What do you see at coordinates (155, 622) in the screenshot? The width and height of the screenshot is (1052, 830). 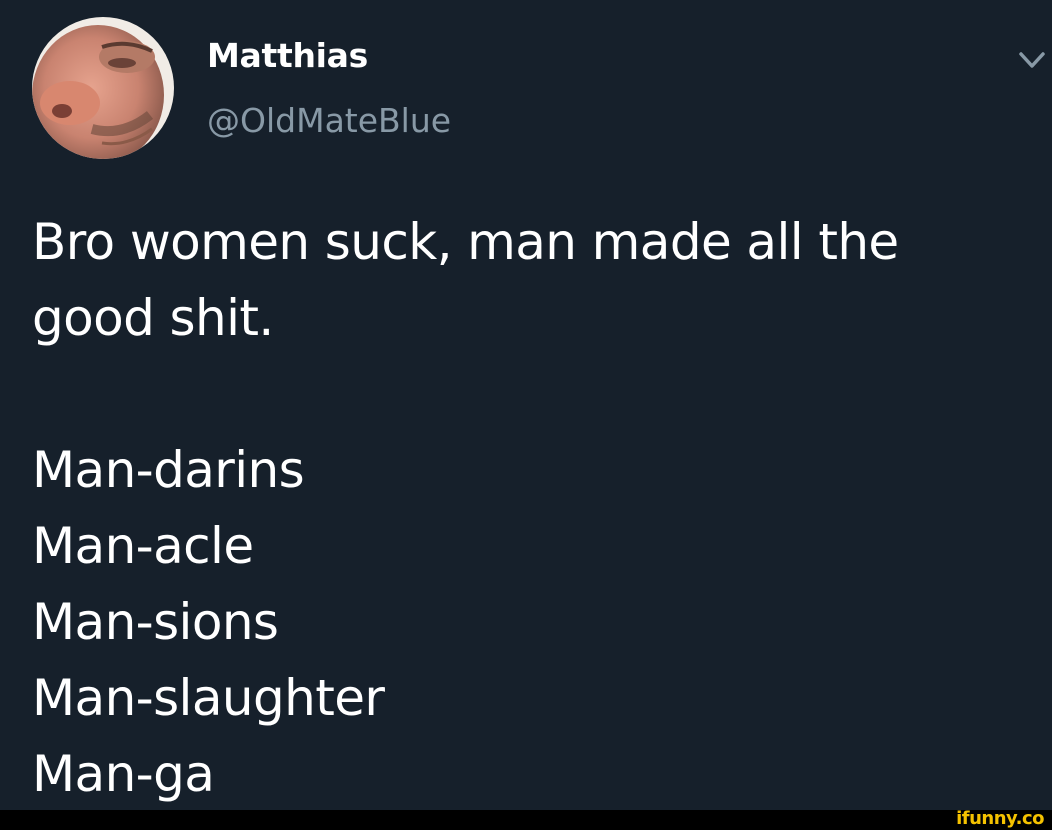 I see `list-item: Man-sions` at bounding box center [155, 622].